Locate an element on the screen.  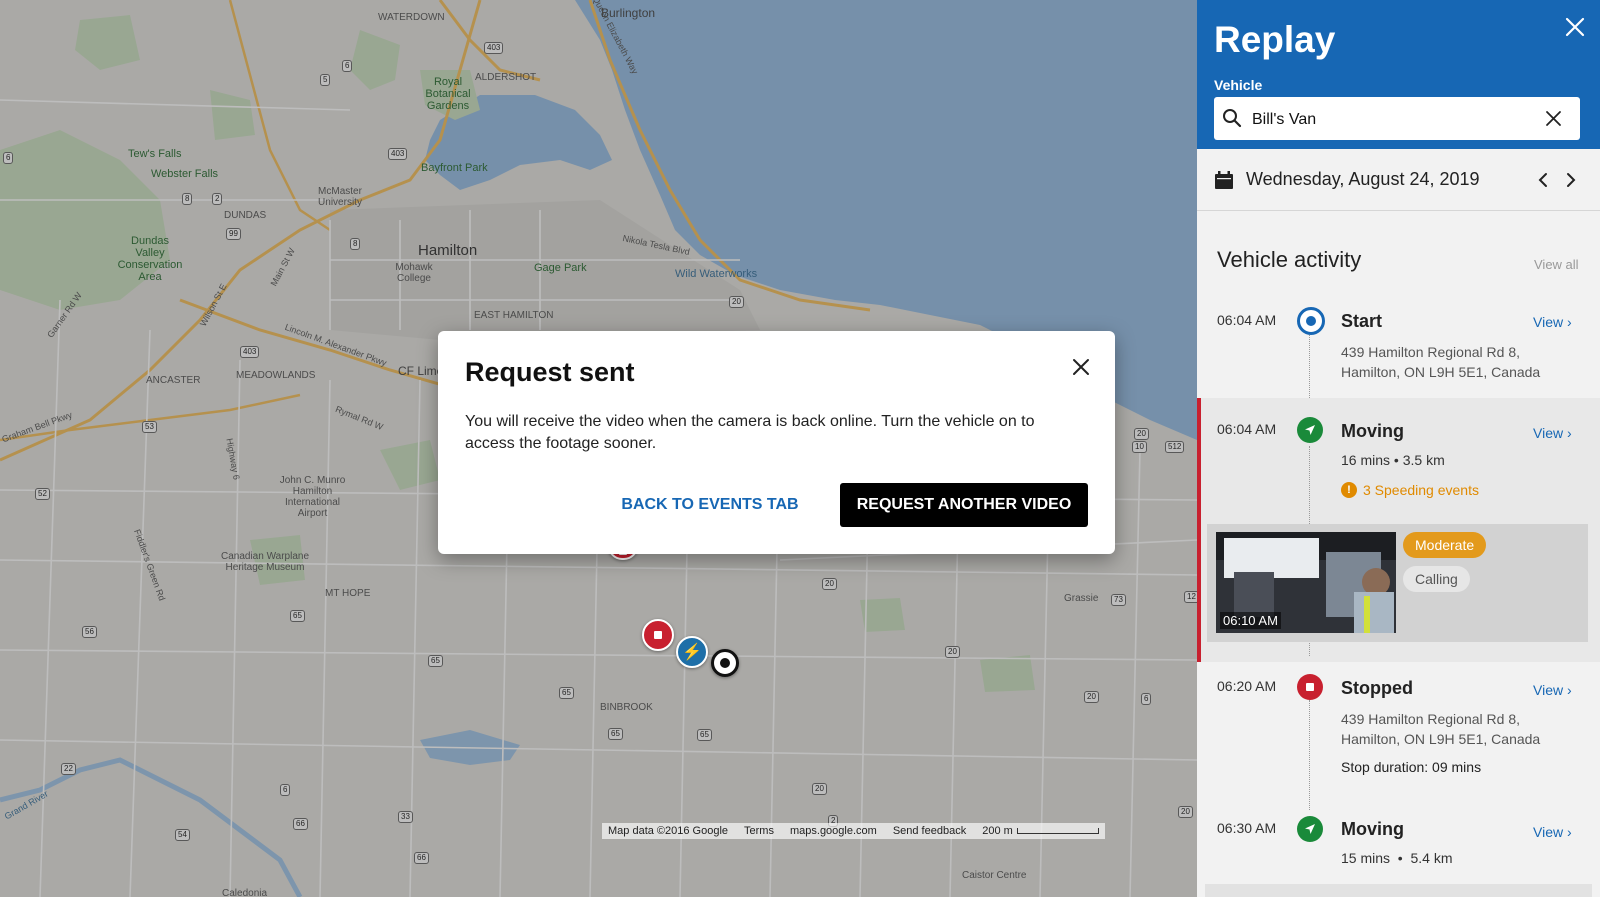
send-feedback-link: Send feedback is located at coordinates (929, 831).